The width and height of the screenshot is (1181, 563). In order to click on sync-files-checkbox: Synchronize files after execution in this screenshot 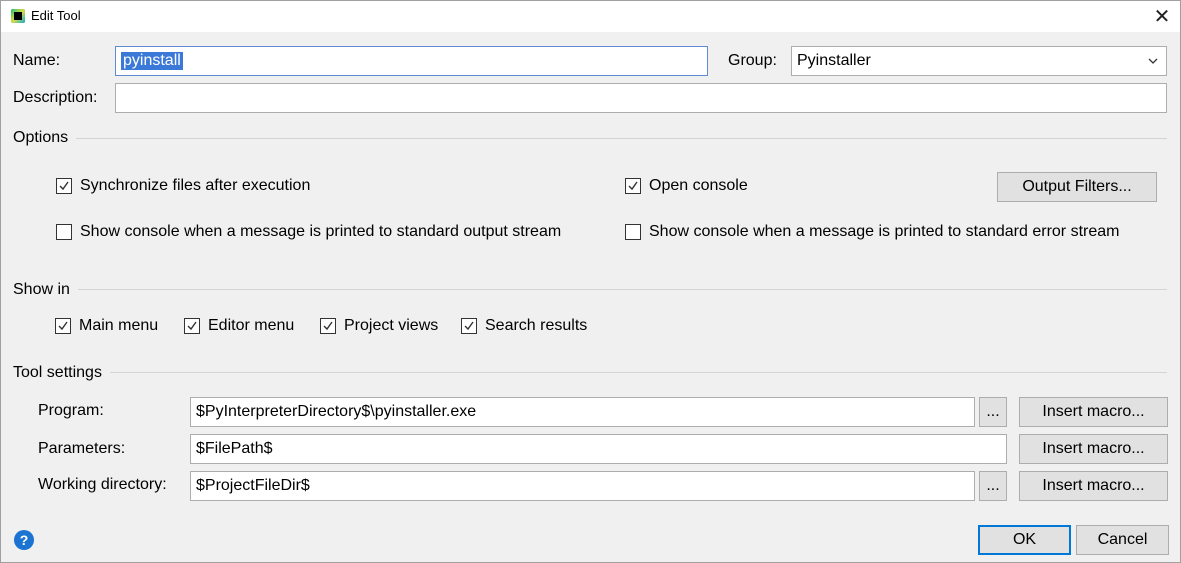, I will do `click(183, 186)`.